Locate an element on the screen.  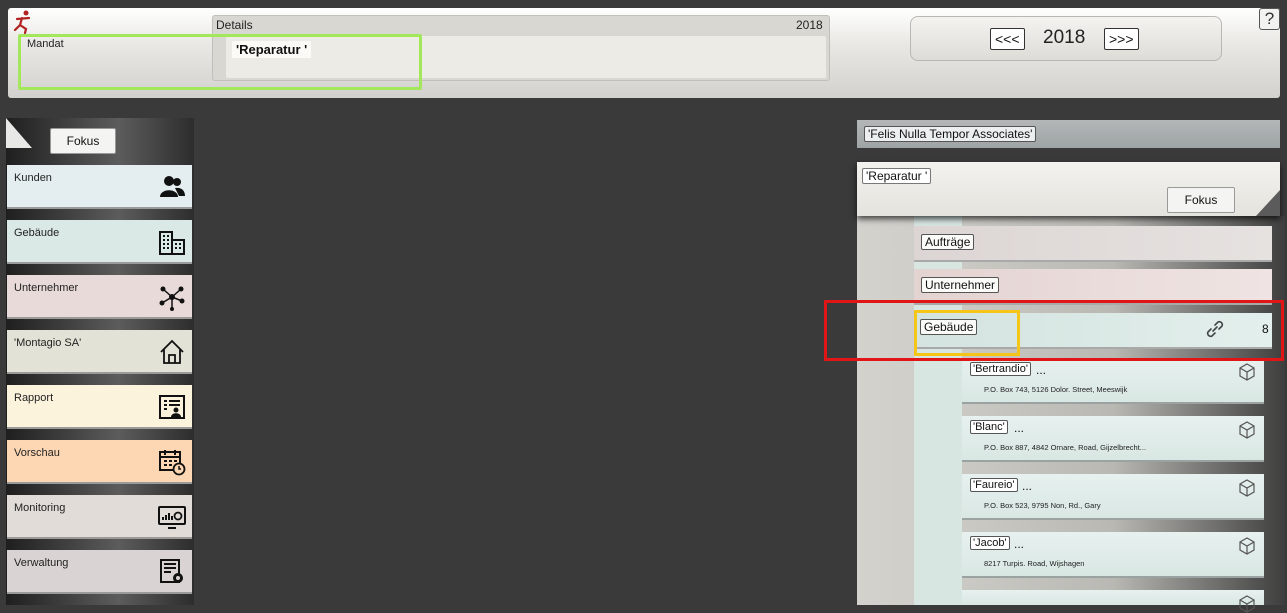
building-name: 'Faureio' is located at coordinates (994, 485).